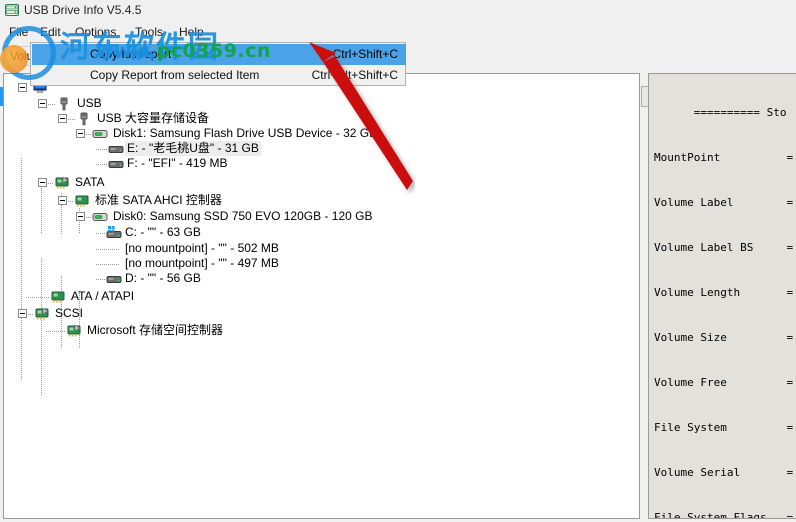 The image size is (796, 522). Describe the element at coordinates (175, 75) in the screenshot. I see `menu-item-label: Copy Report from selected Item` at that location.